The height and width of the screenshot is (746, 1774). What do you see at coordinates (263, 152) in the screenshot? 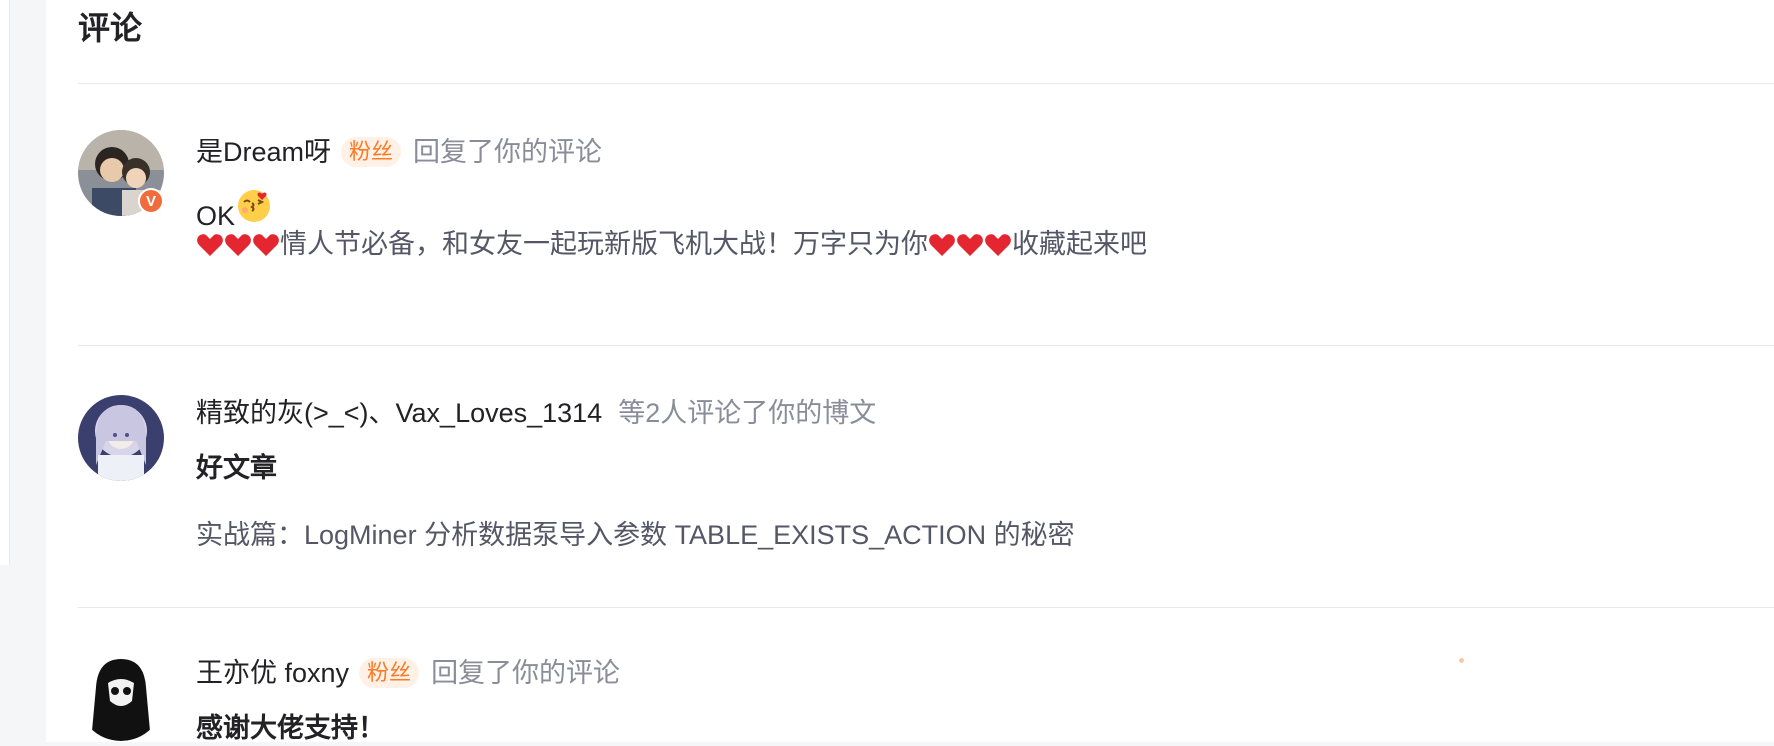
I see `username-link: 是Dream呀` at bounding box center [263, 152].